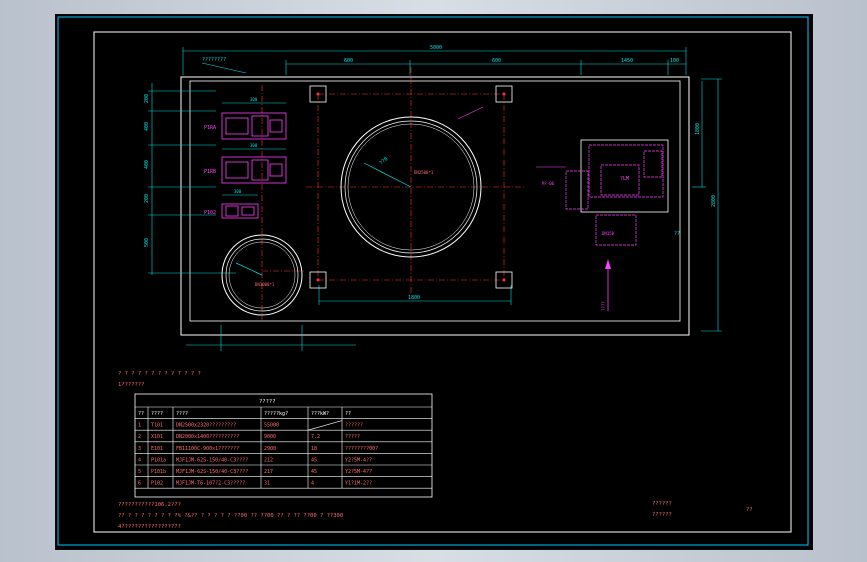 The width and height of the screenshot is (867, 562). Describe the element at coordinates (270, 449) in the screenshot. I see `table-cell: 2900` at that location.